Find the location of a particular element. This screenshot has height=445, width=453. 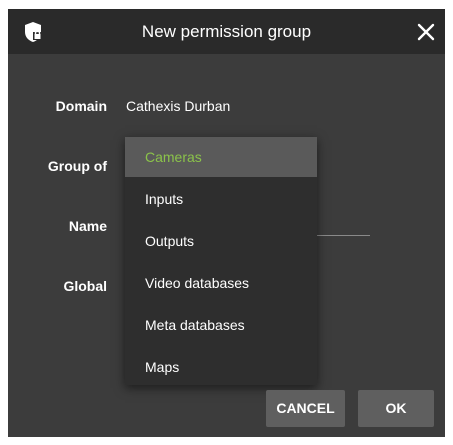

cancel-button: CANCEL is located at coordinates (305, 408).